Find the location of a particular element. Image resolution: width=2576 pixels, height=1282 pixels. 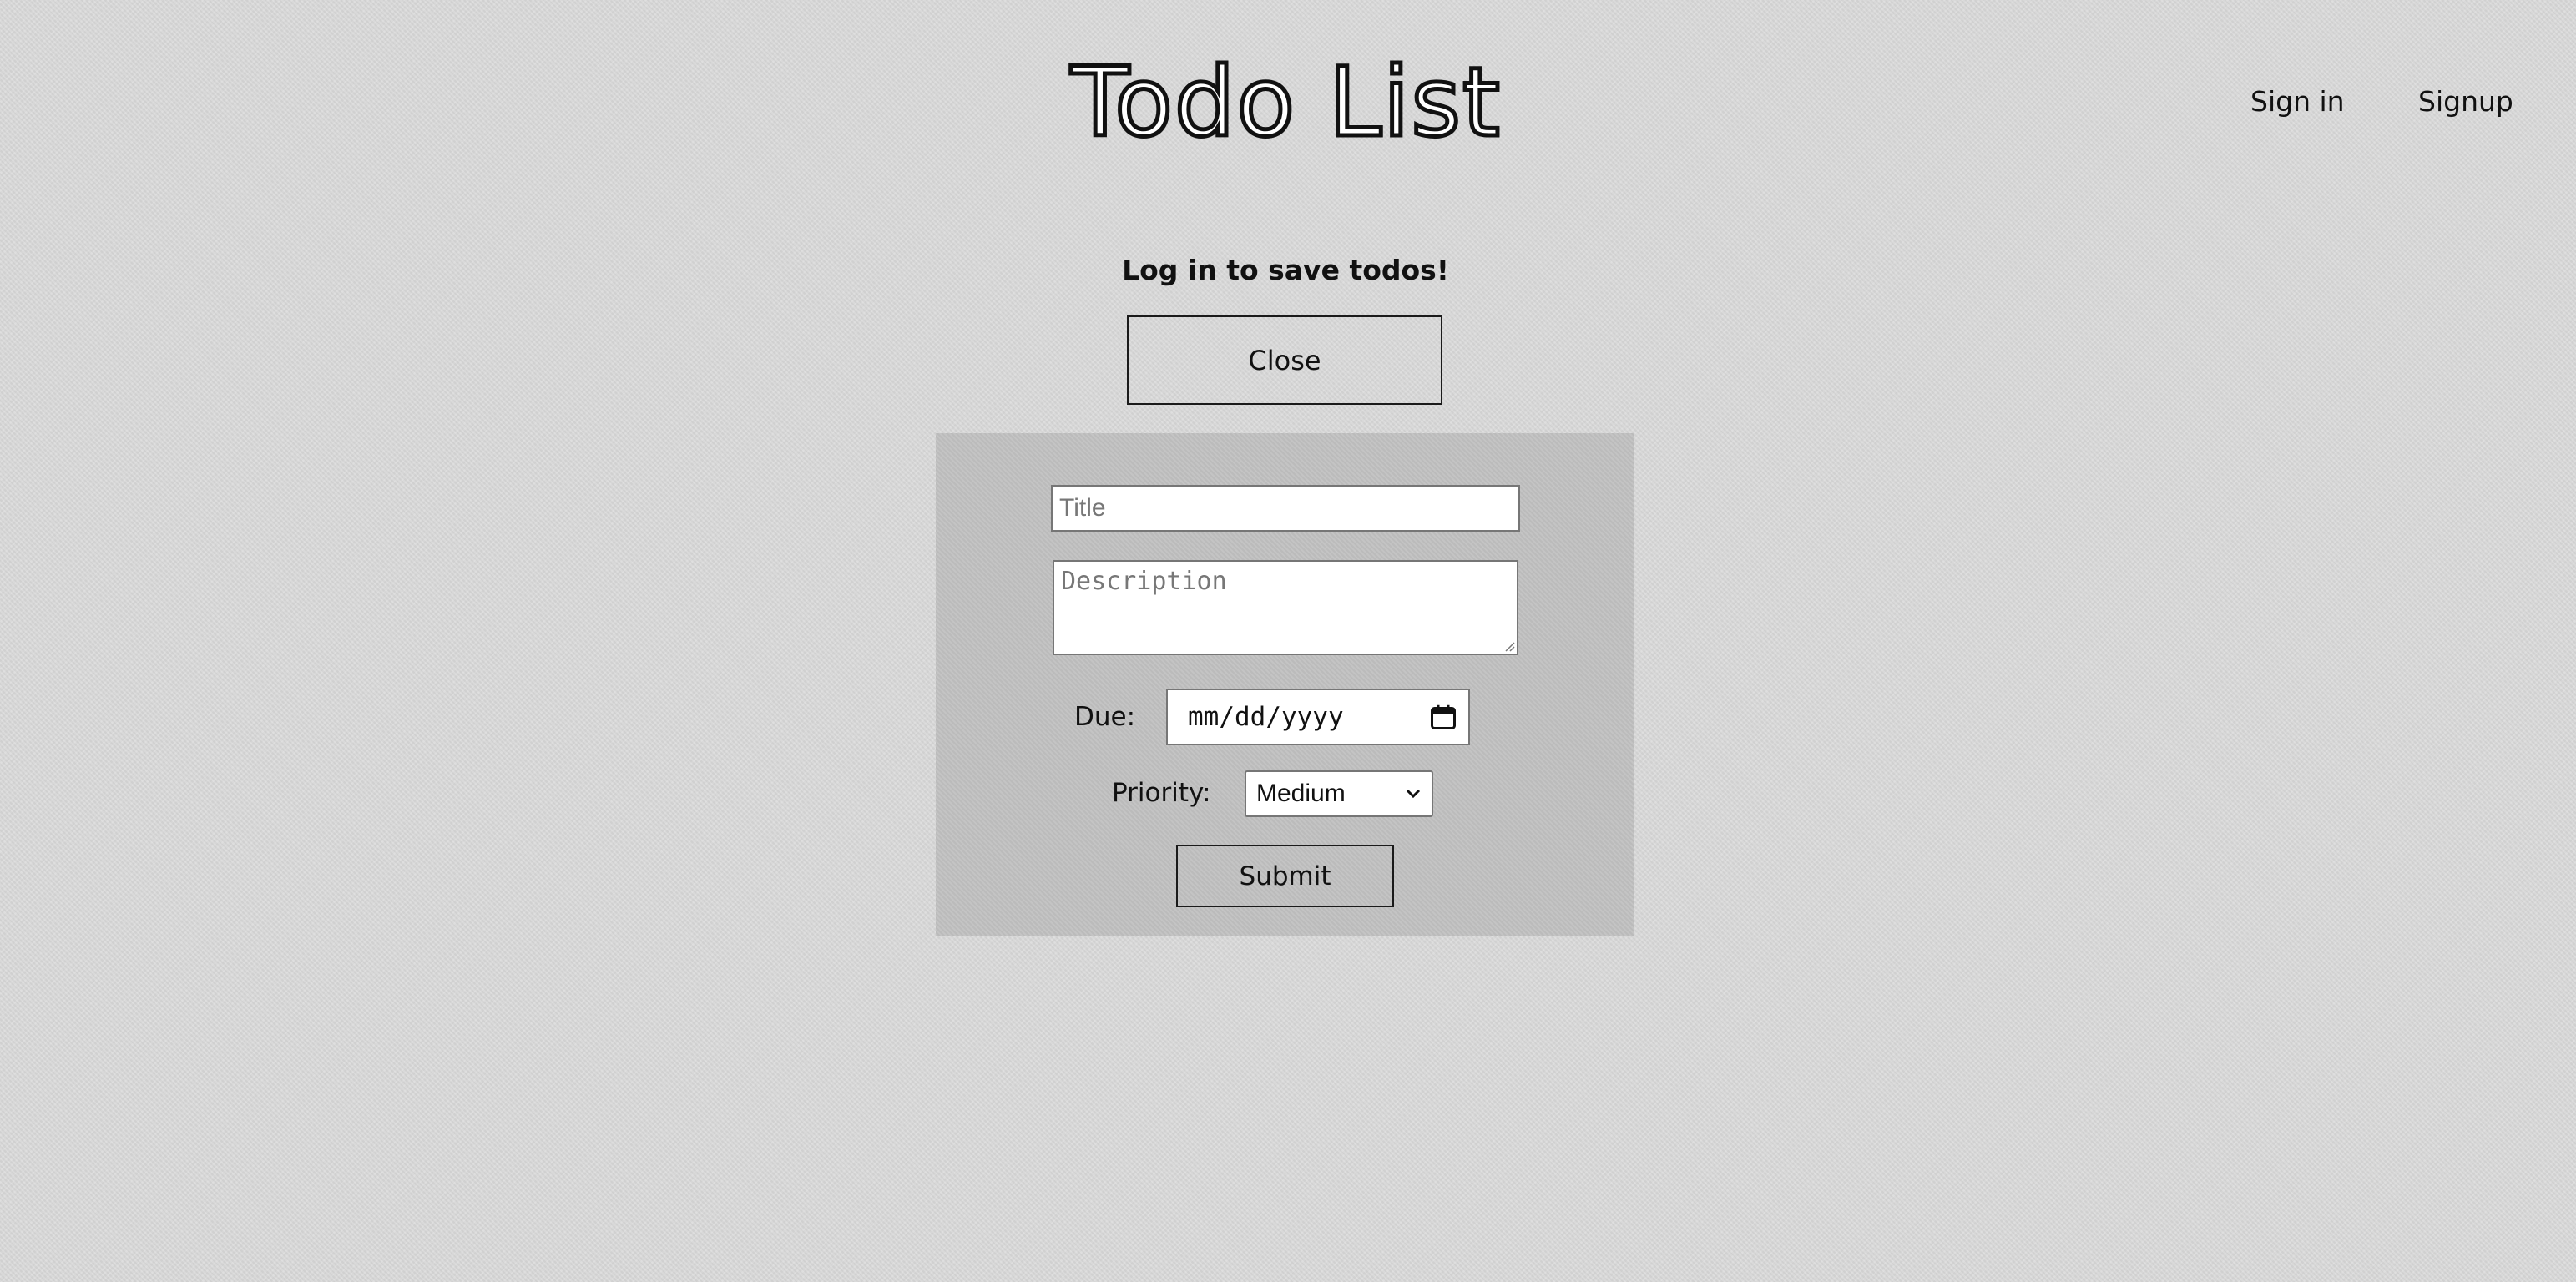

priority-select: Medium is located at coordinates (1339, 793).